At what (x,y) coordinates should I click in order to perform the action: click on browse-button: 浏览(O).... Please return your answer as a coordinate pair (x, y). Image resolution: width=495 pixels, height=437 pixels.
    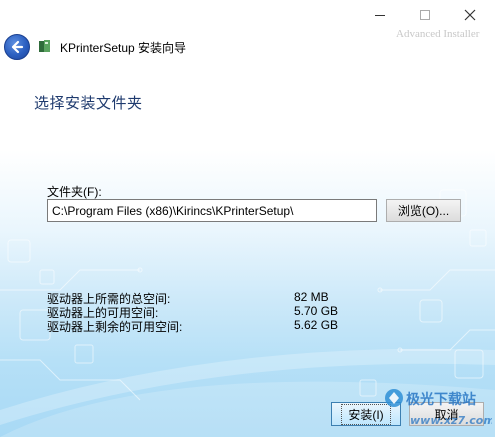
    Looking at the image, I should click on (423, 210).